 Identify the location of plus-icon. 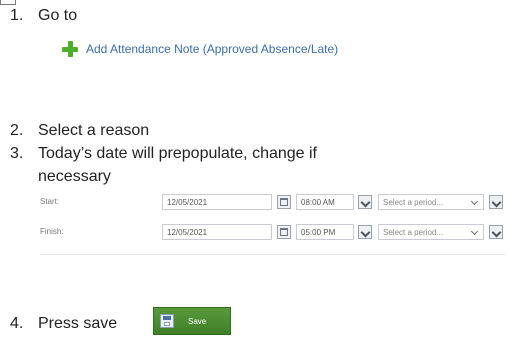
(70, 49).